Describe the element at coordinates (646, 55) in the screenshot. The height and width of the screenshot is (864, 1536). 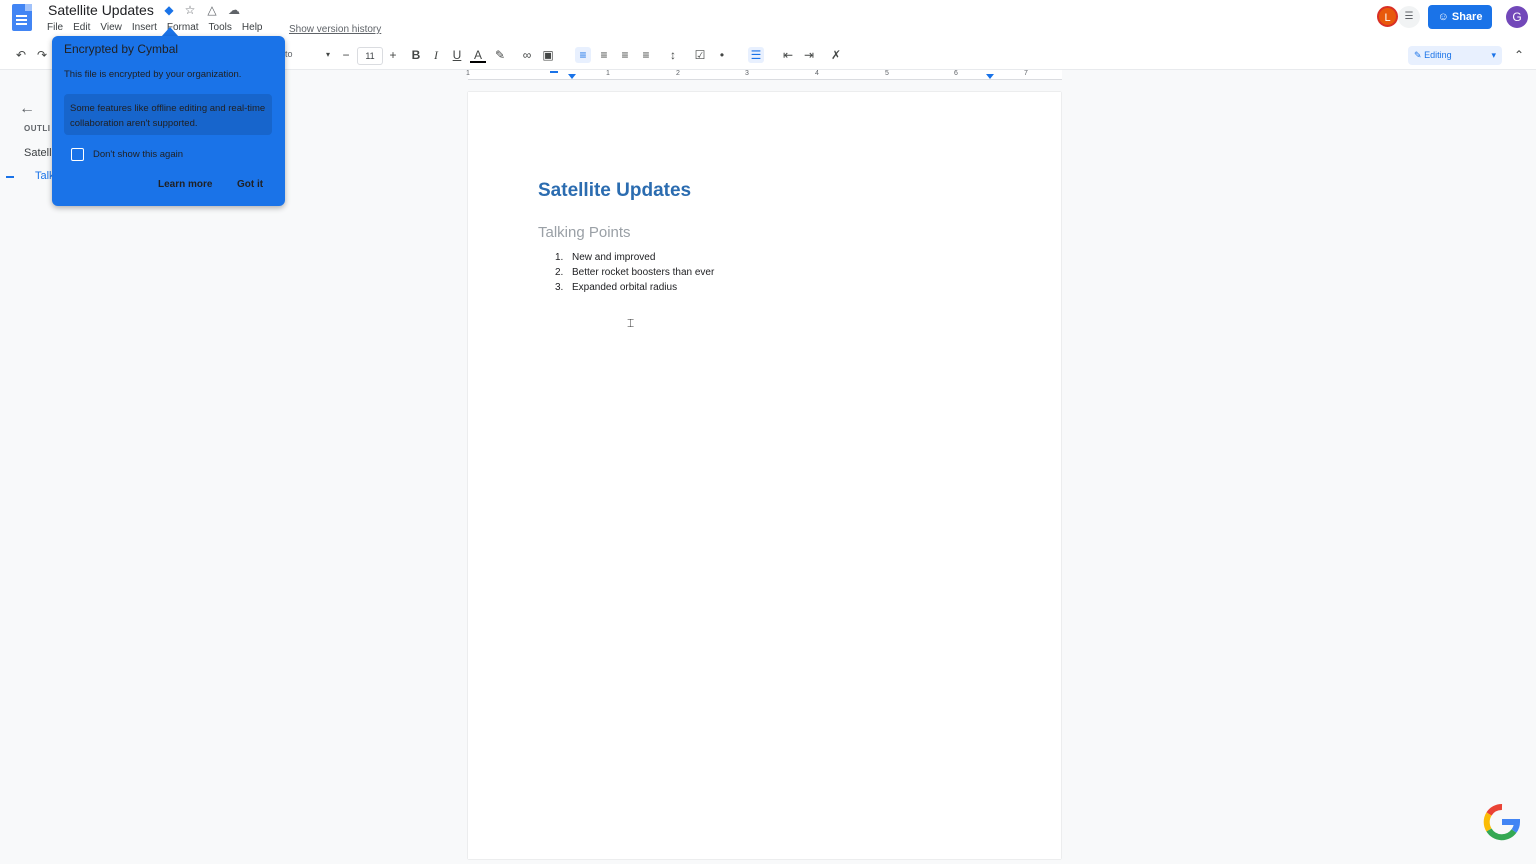
I see `justify-icon: ≡` at that location.